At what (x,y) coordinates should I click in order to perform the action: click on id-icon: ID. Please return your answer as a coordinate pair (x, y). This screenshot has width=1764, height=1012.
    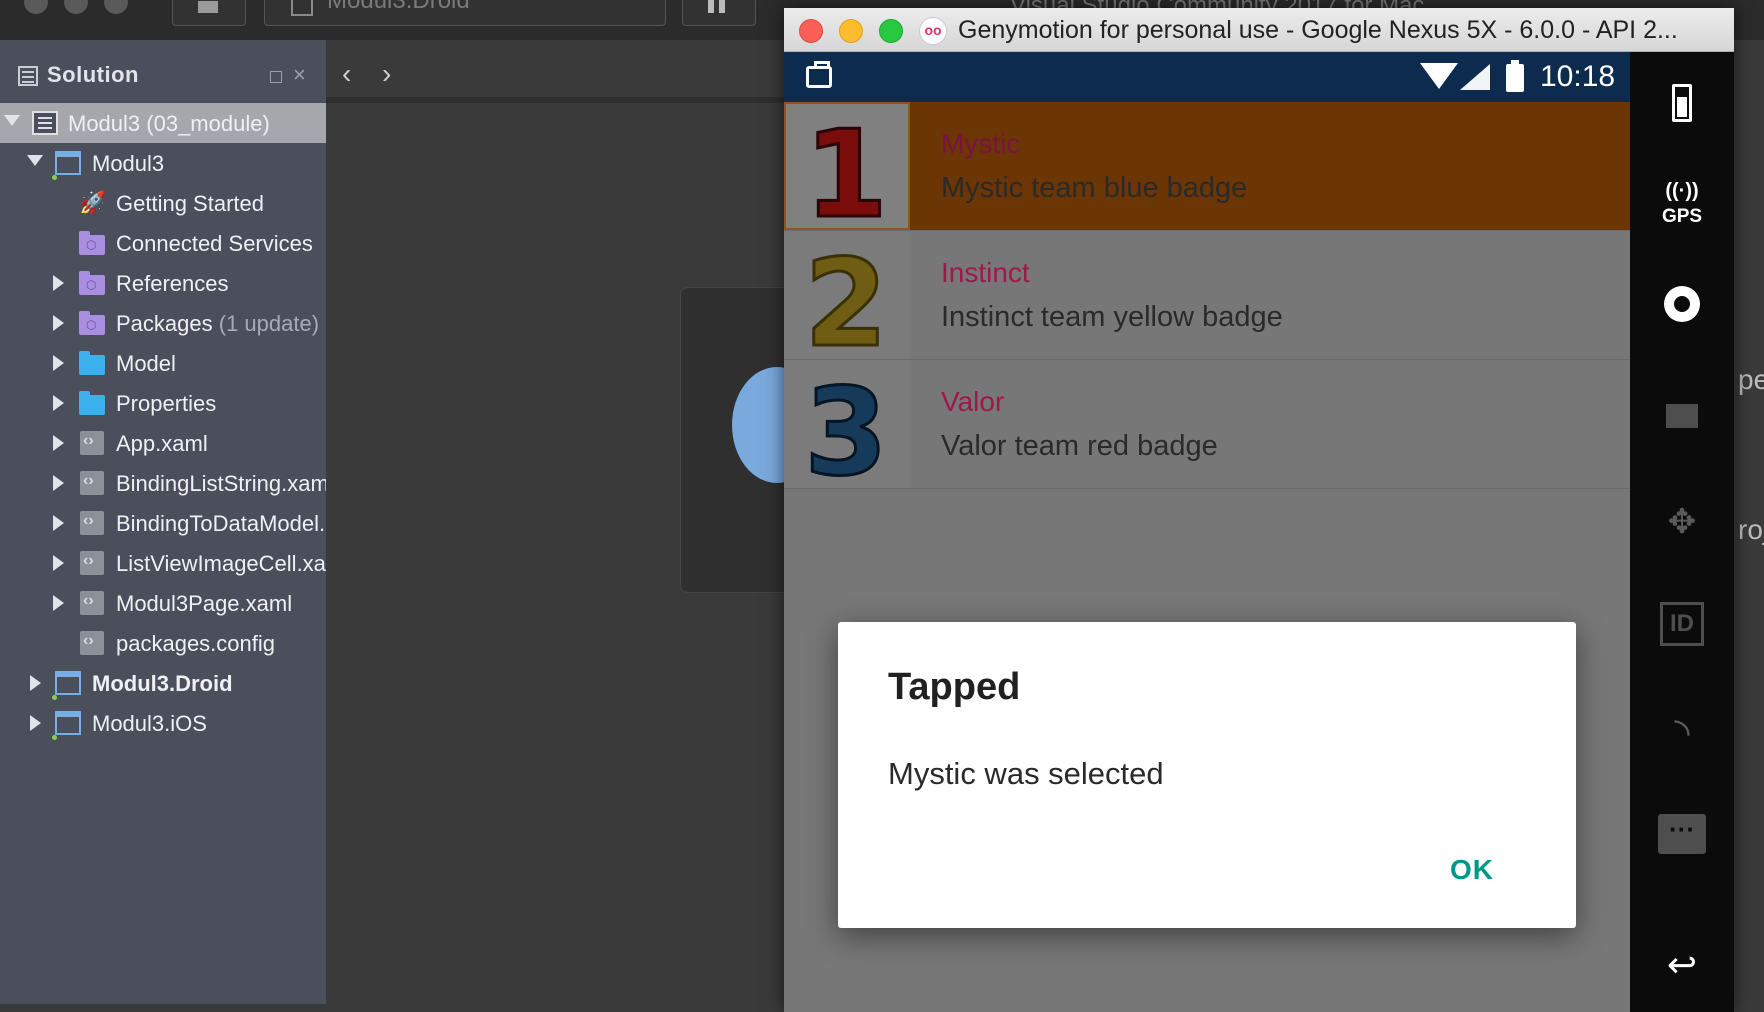
    Looking at the image, I should click on (1682, 624).